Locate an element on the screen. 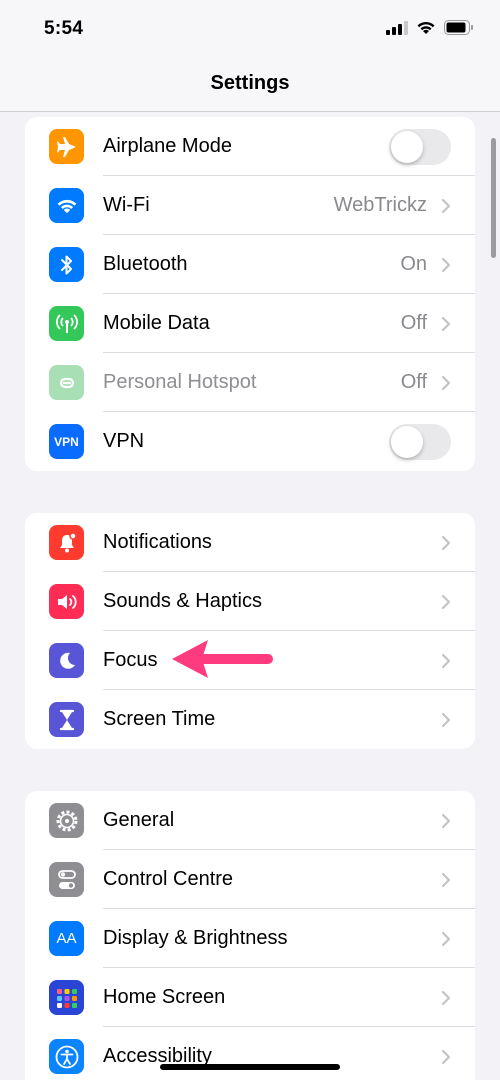 This screenshot has width=500, height=1080. row-label: Home Screen is located at coordinates (164, 997).